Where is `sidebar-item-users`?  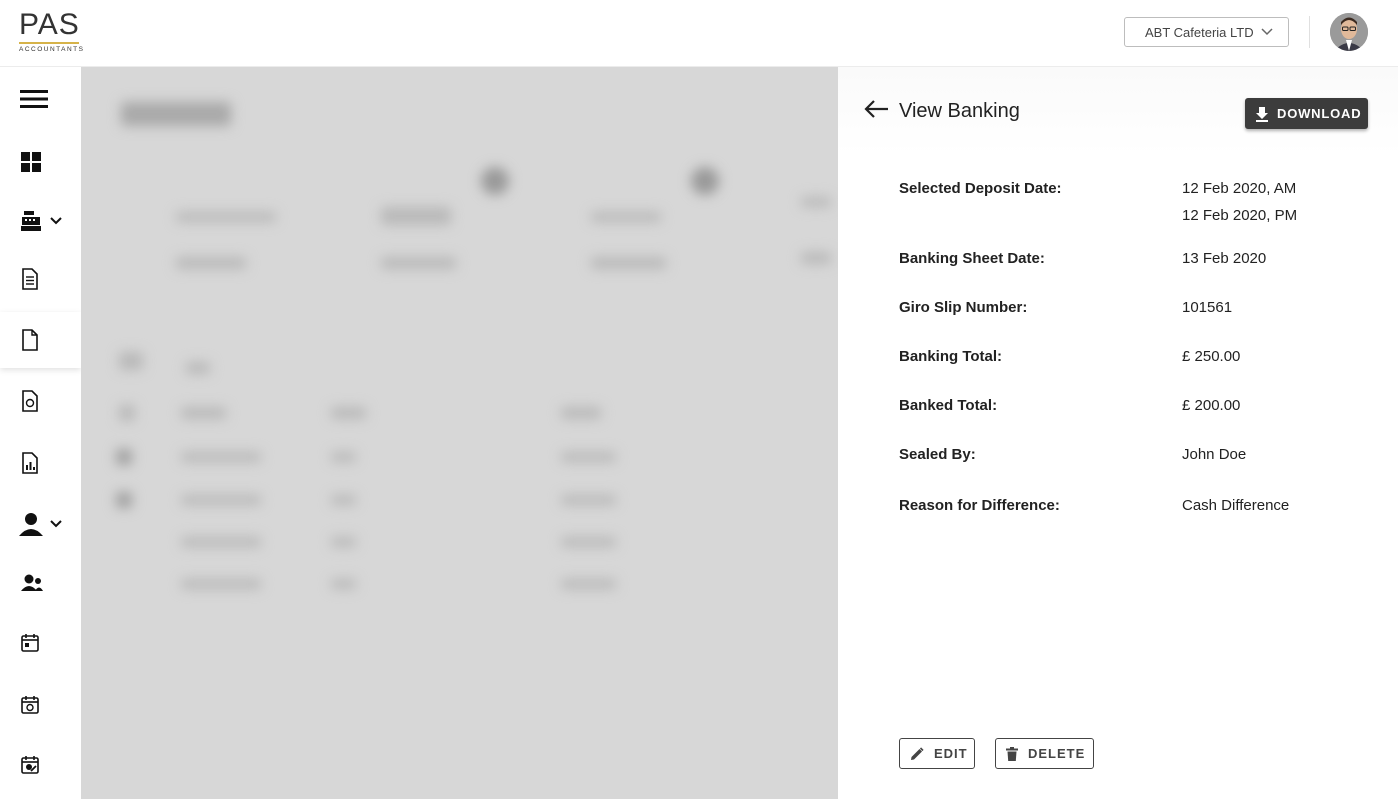 sidebar-item-users is located at coordinates (40, 524).